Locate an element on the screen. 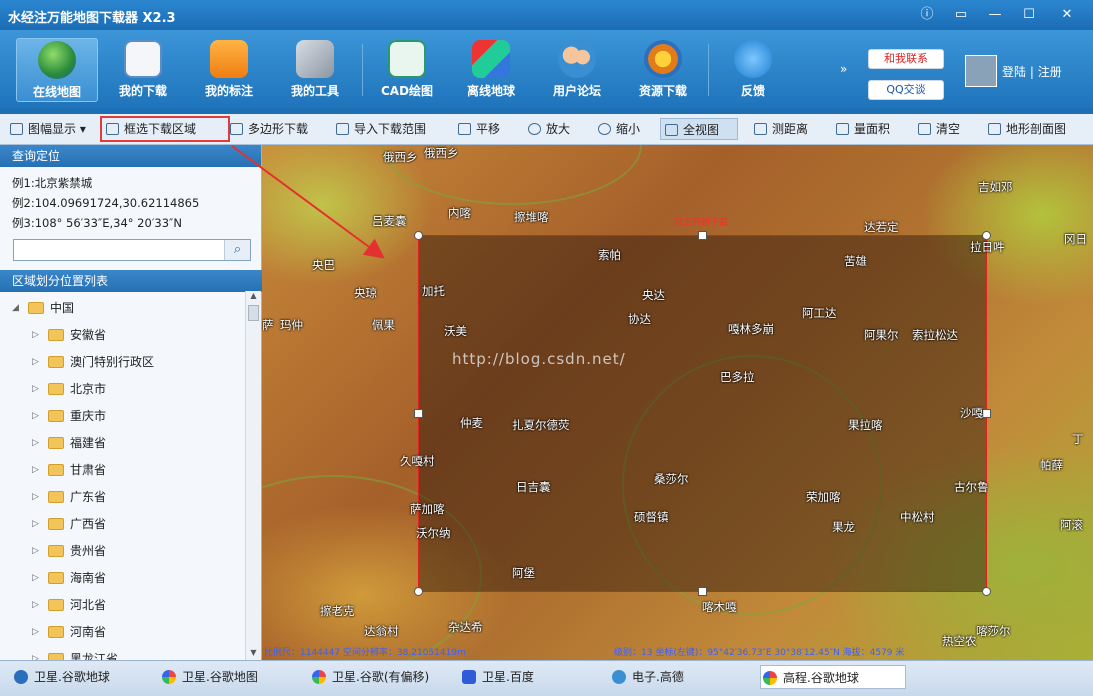  place-label: 丁 is located at coordinates (1078, 439).